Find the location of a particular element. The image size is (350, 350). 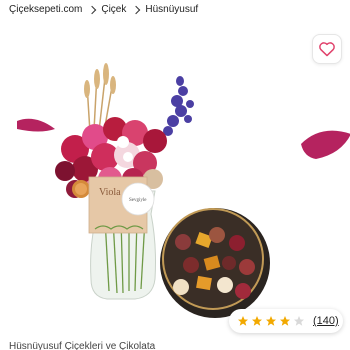

gift-card-text: Sevgiyle is located at coordinates (138, 200).